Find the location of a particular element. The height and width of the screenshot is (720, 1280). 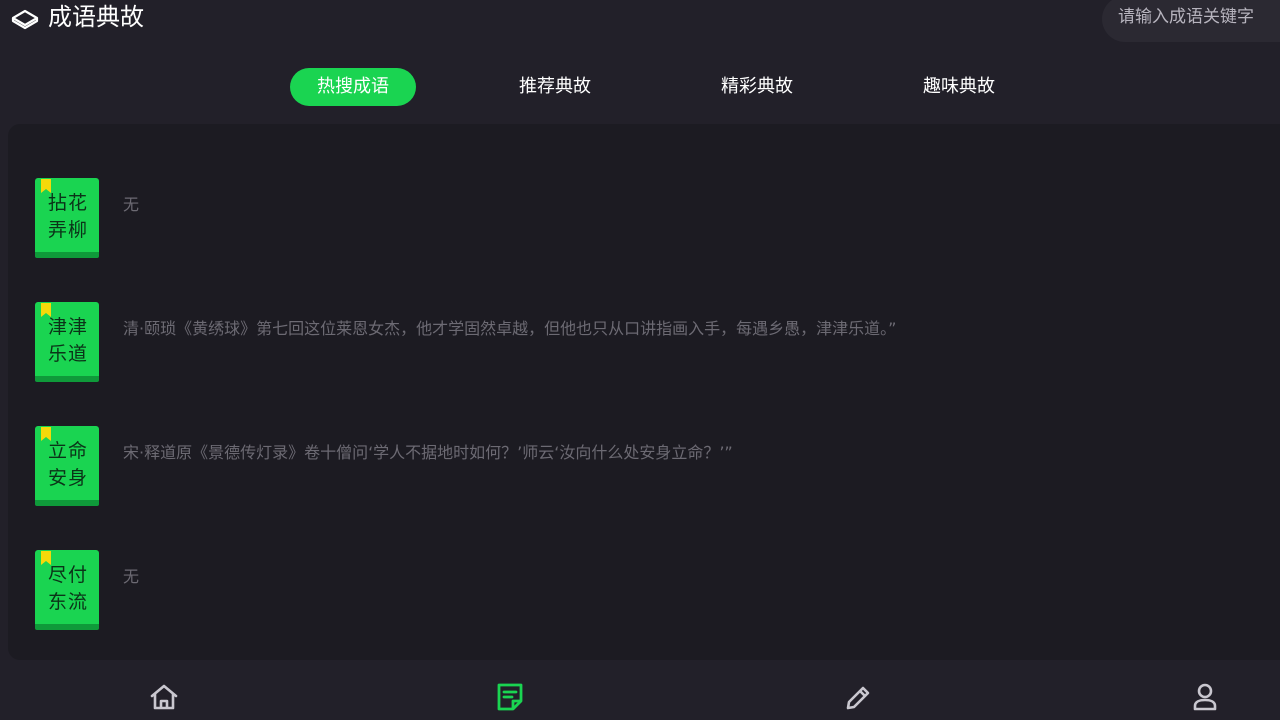

bottom-nav is located at coordinates (640, 696).